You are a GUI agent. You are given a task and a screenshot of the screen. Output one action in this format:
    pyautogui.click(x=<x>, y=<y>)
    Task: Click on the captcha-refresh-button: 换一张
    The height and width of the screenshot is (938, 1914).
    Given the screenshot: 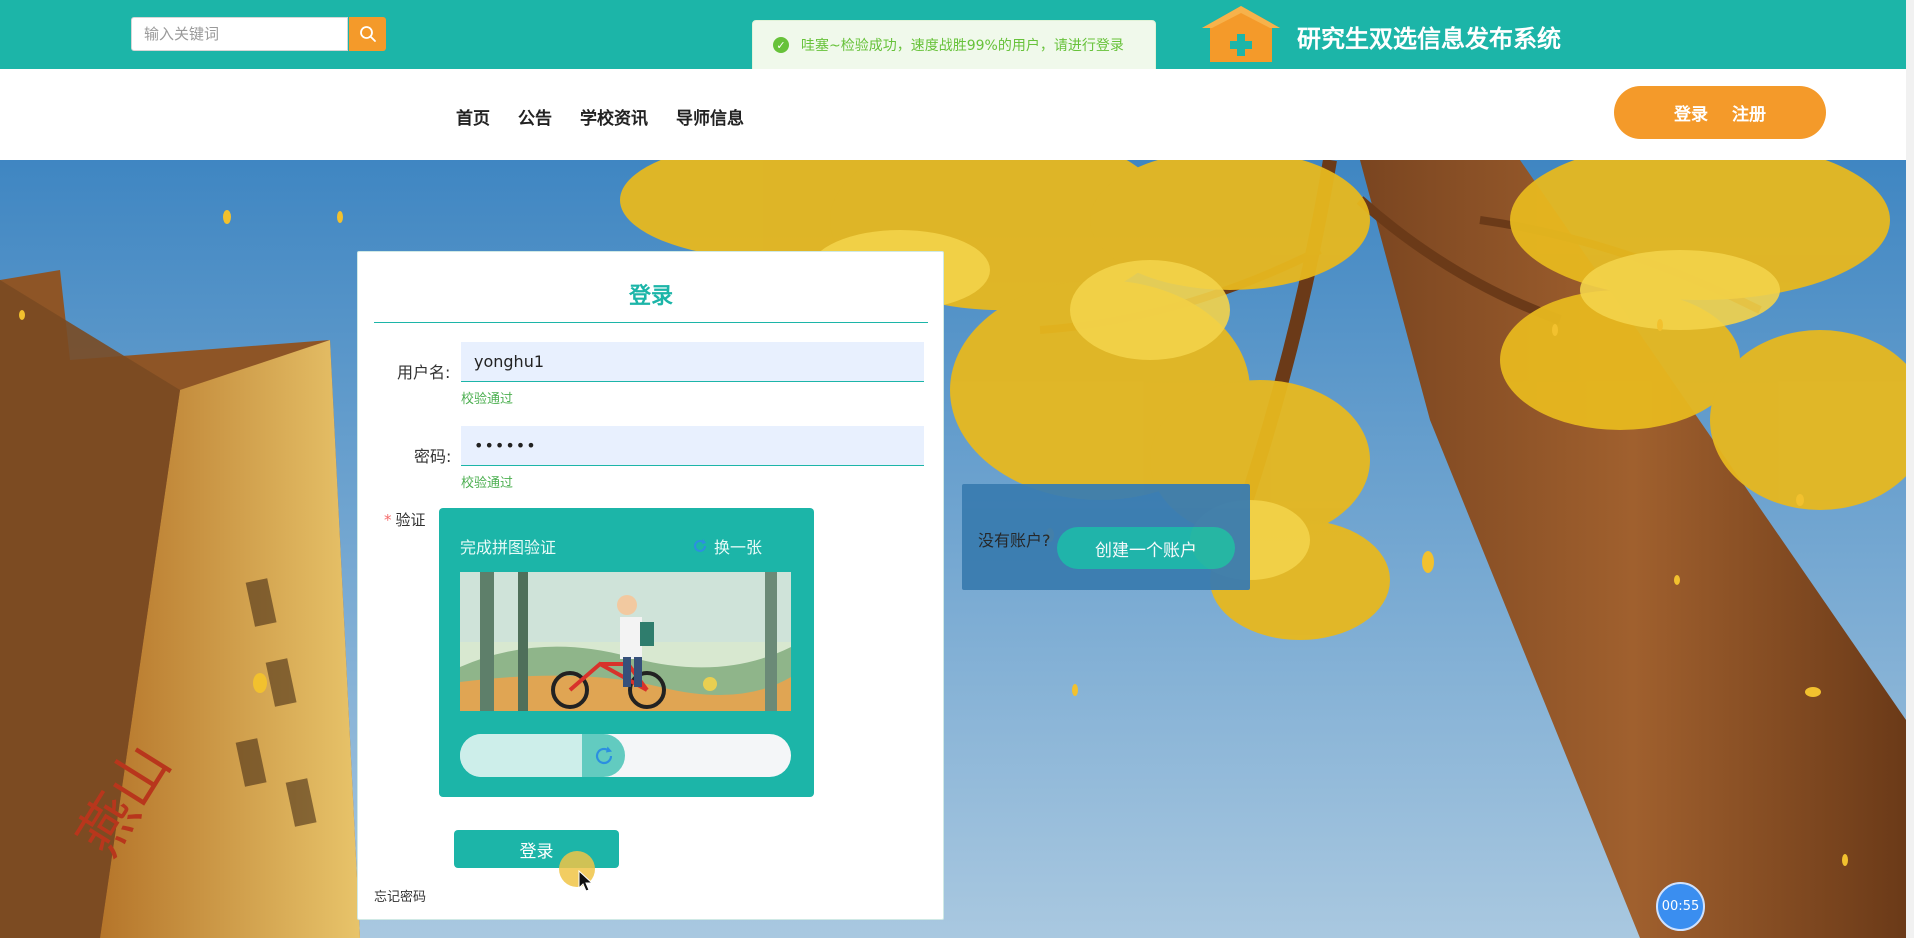 What is the action you would take?
    pyautogui.click(x=727, y=546)
    